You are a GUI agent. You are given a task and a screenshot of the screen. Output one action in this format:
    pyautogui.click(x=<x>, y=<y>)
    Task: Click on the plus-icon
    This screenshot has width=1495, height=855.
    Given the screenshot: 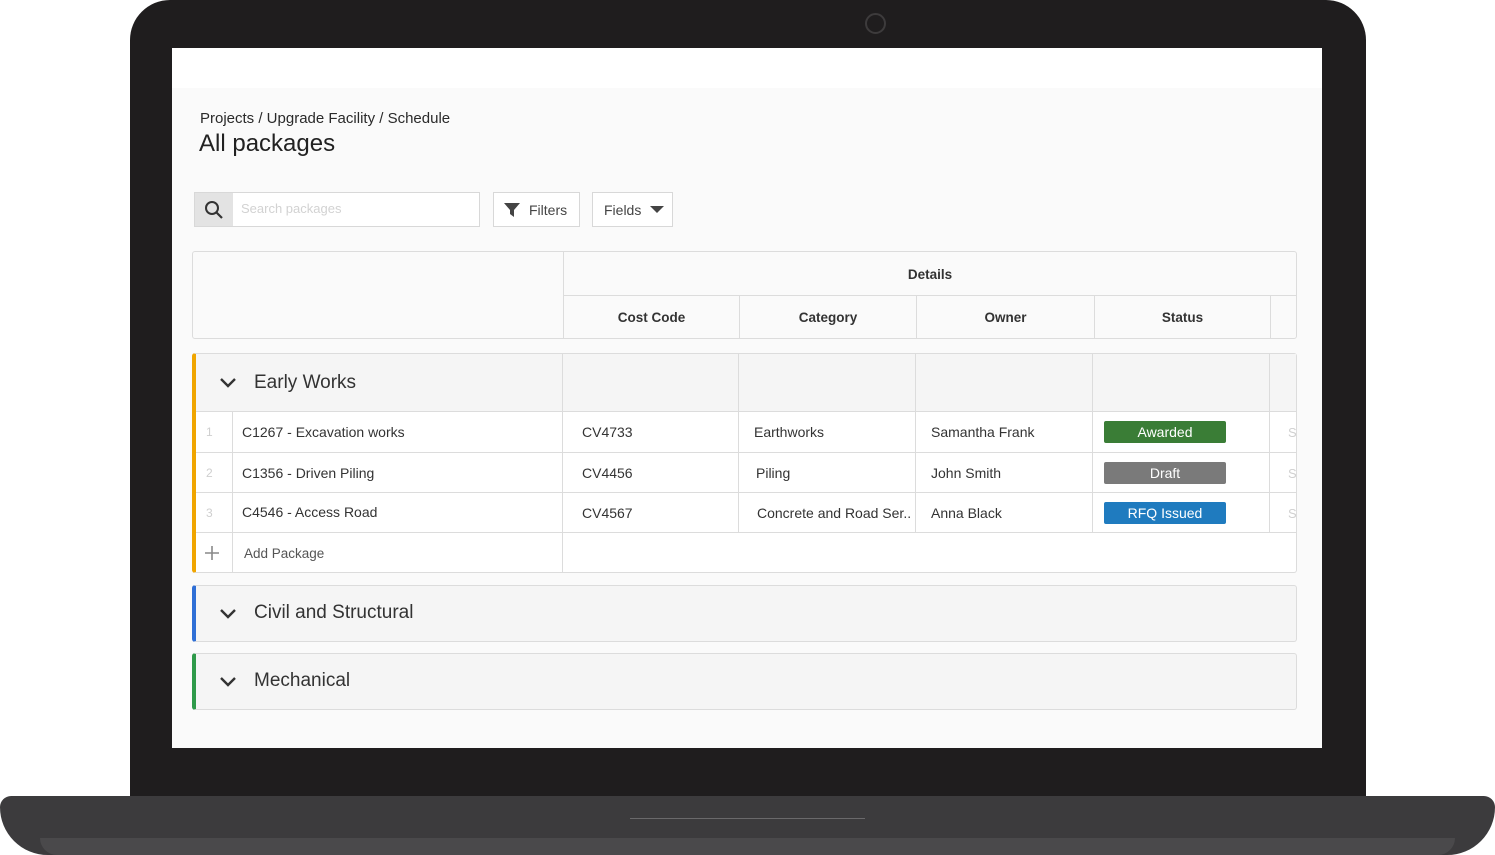 What is the action you would take?
    pyautogui.click(x=212, y=553)
    